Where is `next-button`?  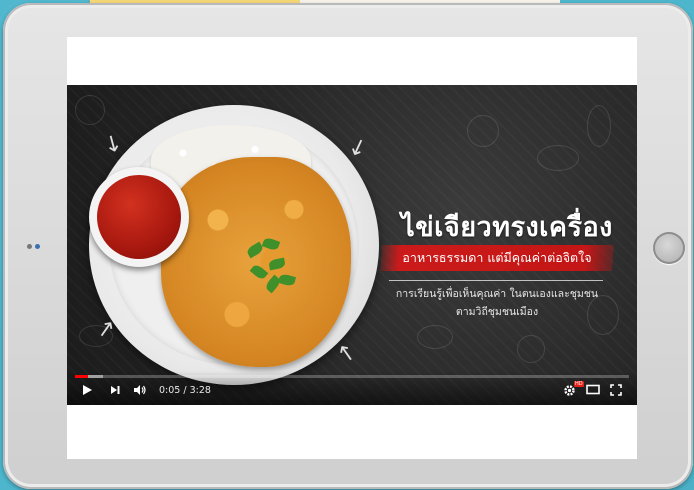
next-button is located at coordinates (115, 391).